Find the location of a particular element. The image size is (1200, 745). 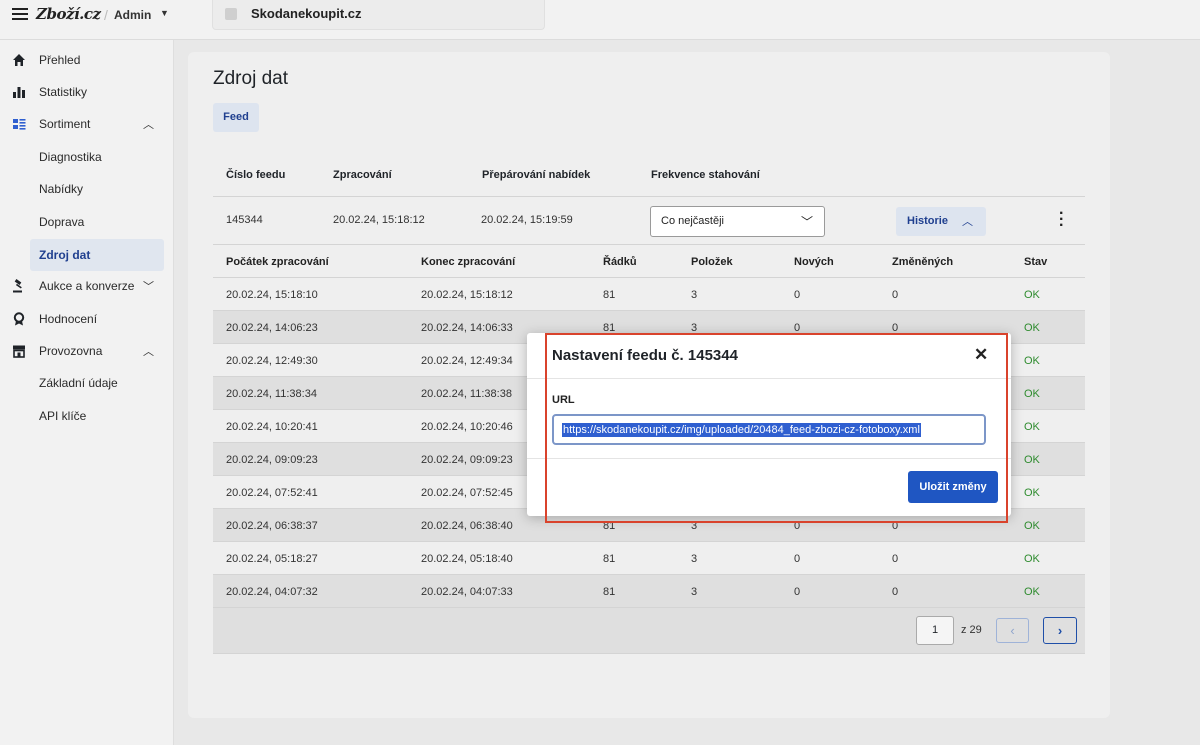

prev-page-button: ‹ is located at coordinates (1012, 630).